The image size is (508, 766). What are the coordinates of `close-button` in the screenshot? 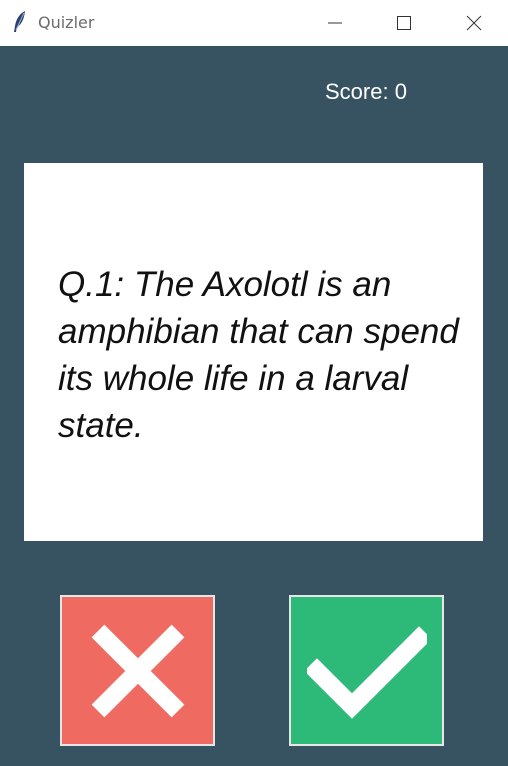 It's located at (474, 23).